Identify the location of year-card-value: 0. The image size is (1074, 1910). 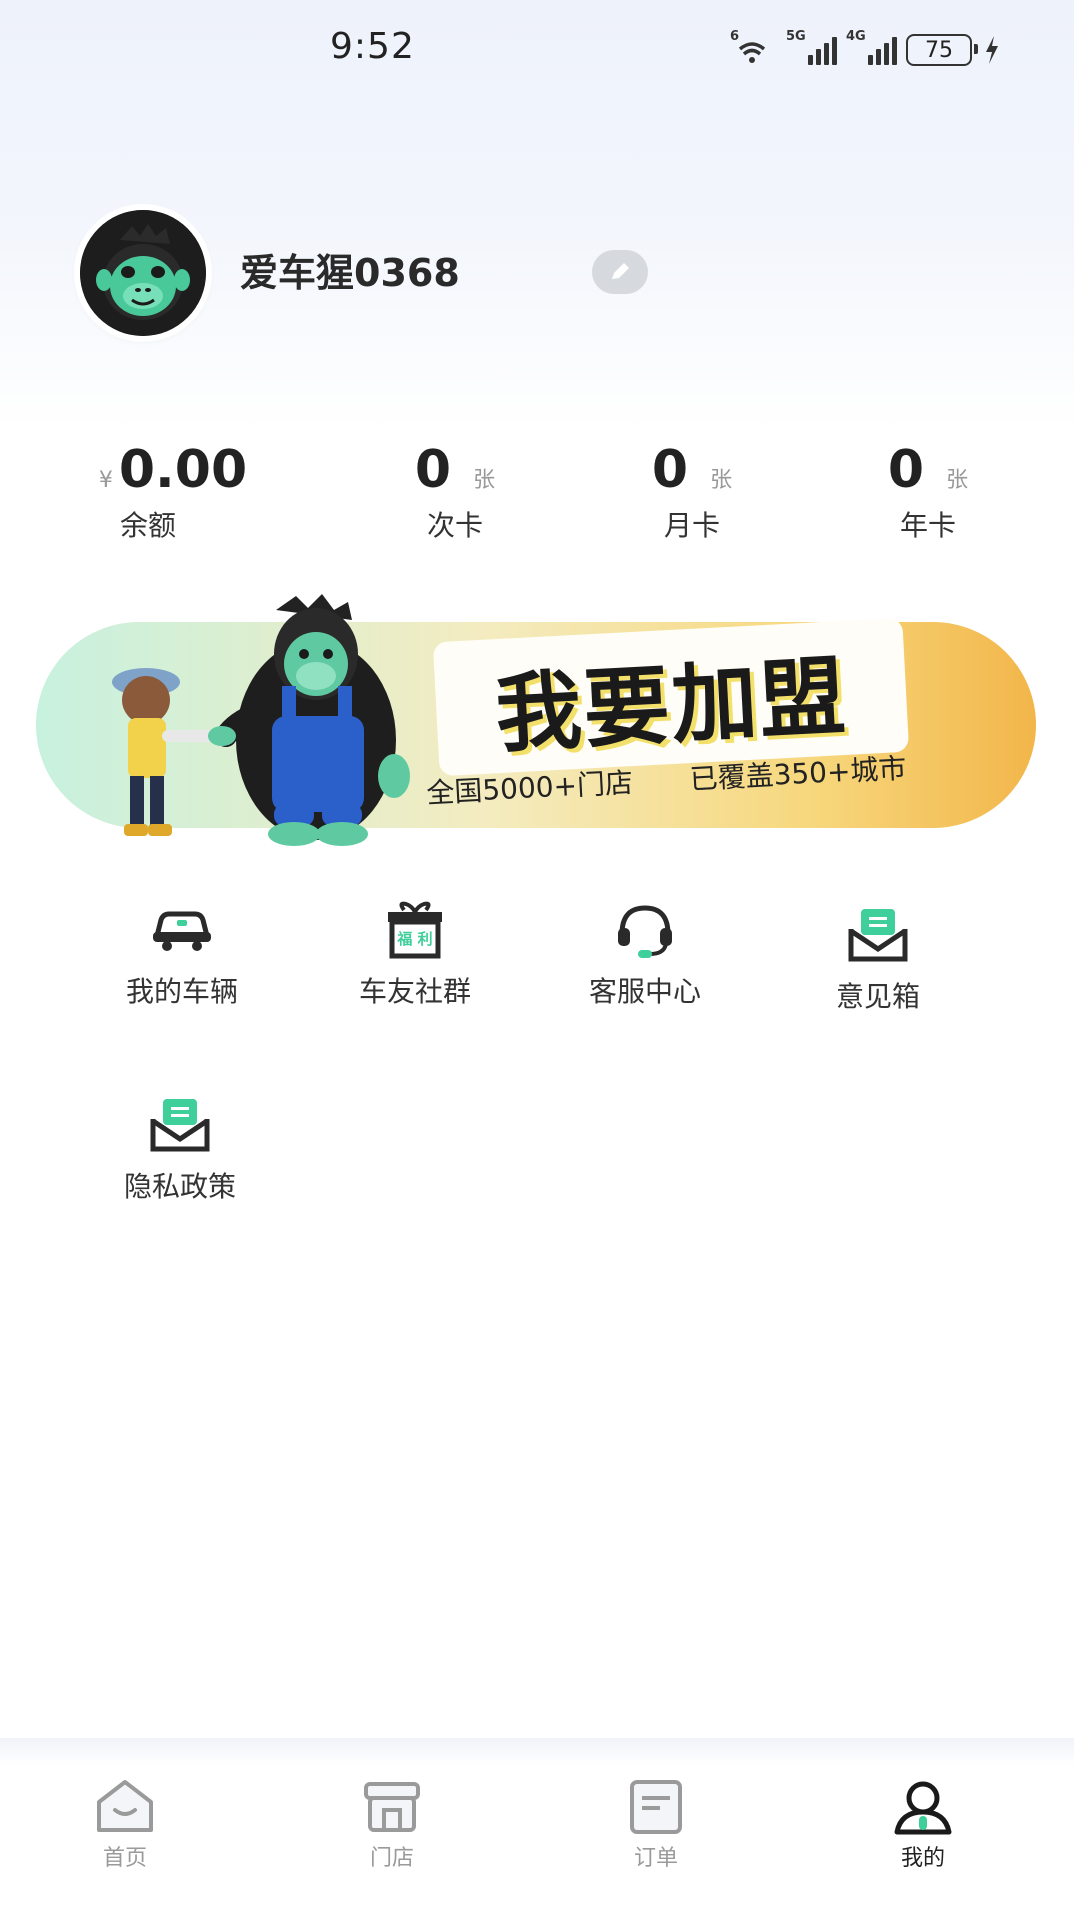
(906, 470).